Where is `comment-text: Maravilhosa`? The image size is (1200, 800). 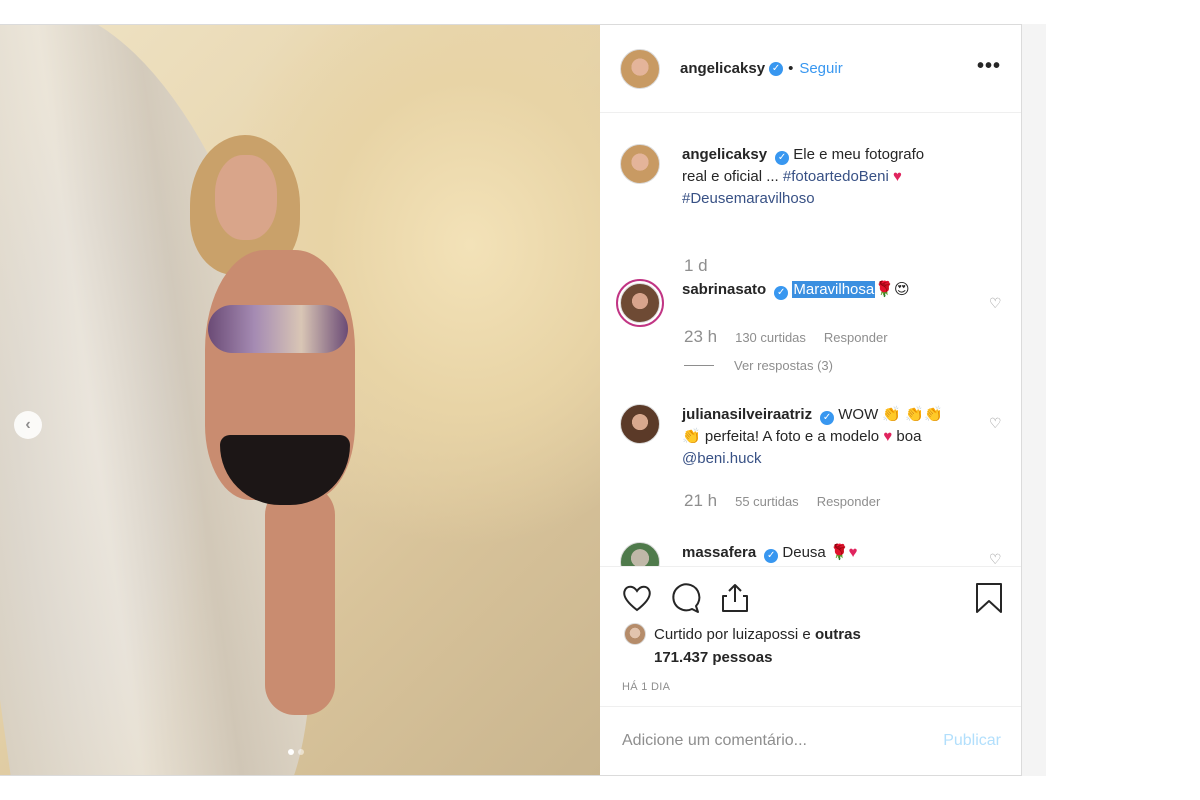
comment-text: Maravilhosa is located at coordinates (834, 289).